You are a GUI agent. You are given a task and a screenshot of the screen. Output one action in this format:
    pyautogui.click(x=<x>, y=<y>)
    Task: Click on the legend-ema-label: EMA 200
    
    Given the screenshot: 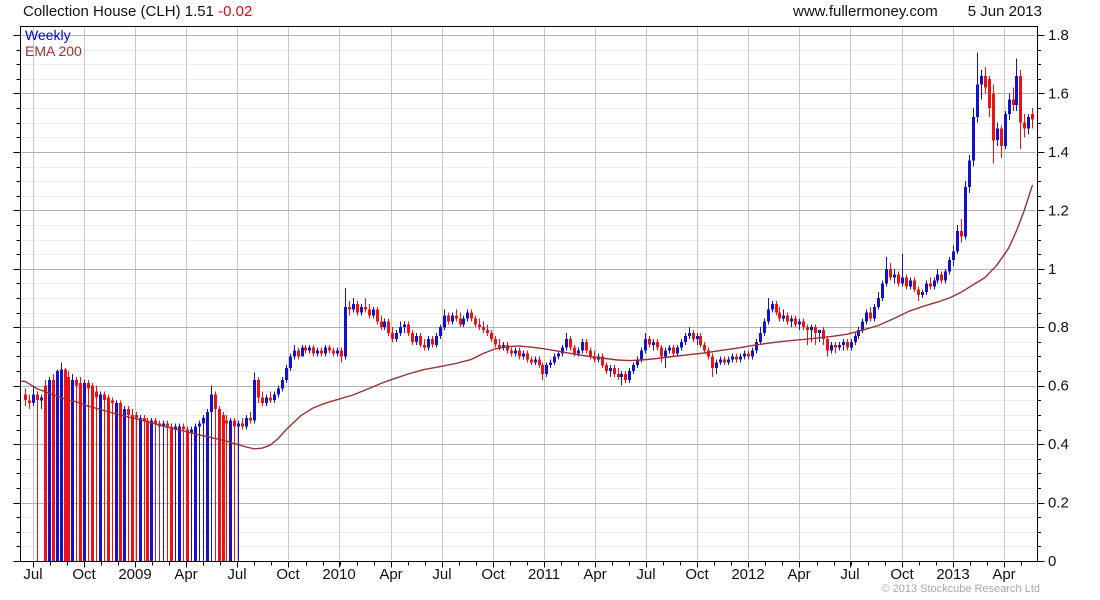 What is the action you would take?
    pyautogui.click(x=53, y=51)
    